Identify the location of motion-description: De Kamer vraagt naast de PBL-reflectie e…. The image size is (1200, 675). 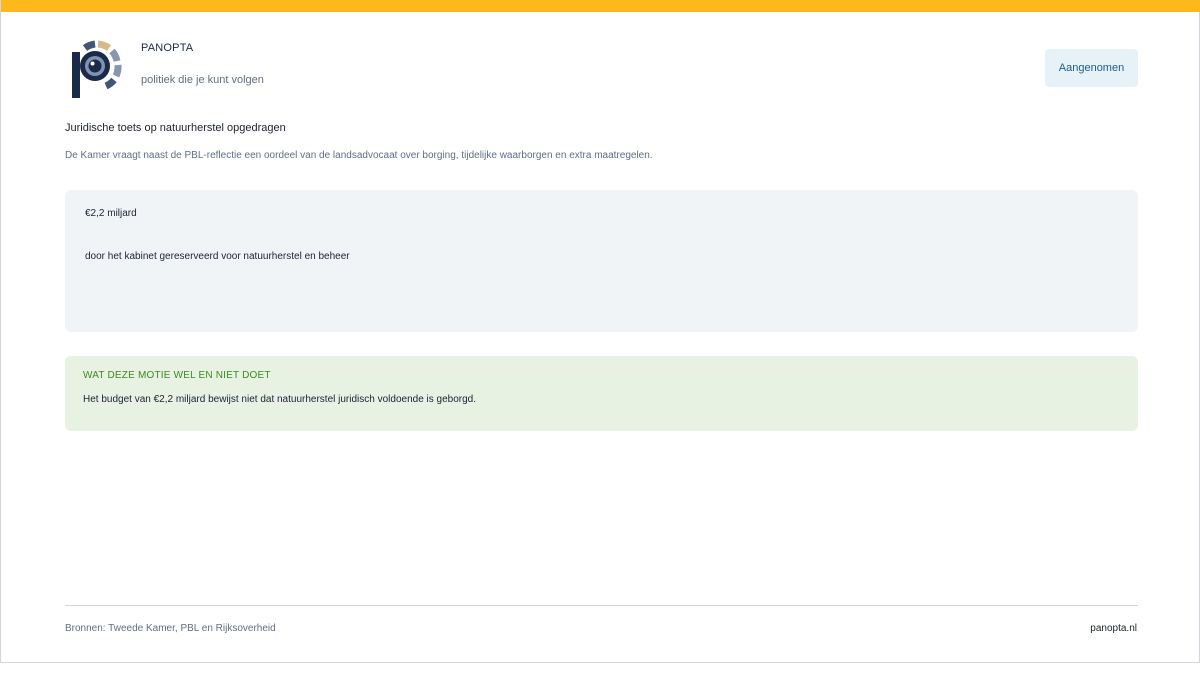
(359, 155).